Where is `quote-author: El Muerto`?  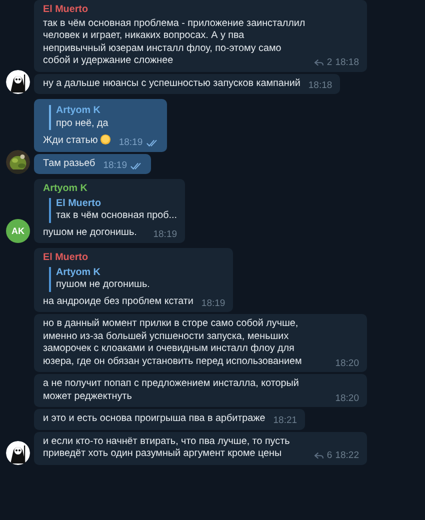
quote-author: El Muerto is located at coordinates (79, 204).